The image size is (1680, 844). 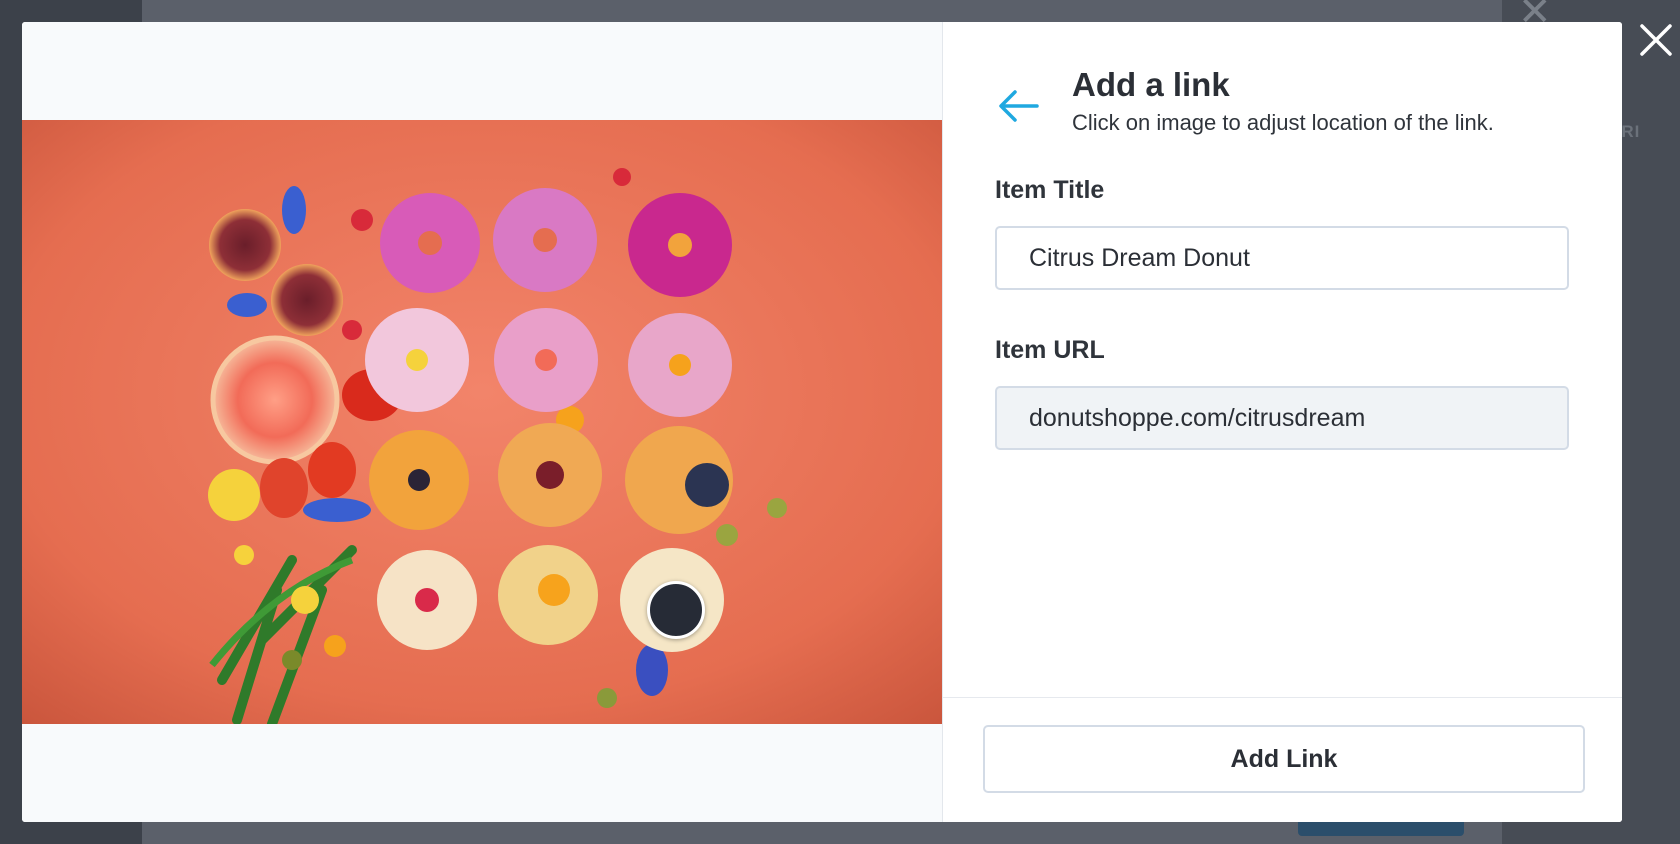 I want to click on modal-footer: Add Link, so click(x=1282, y=759).